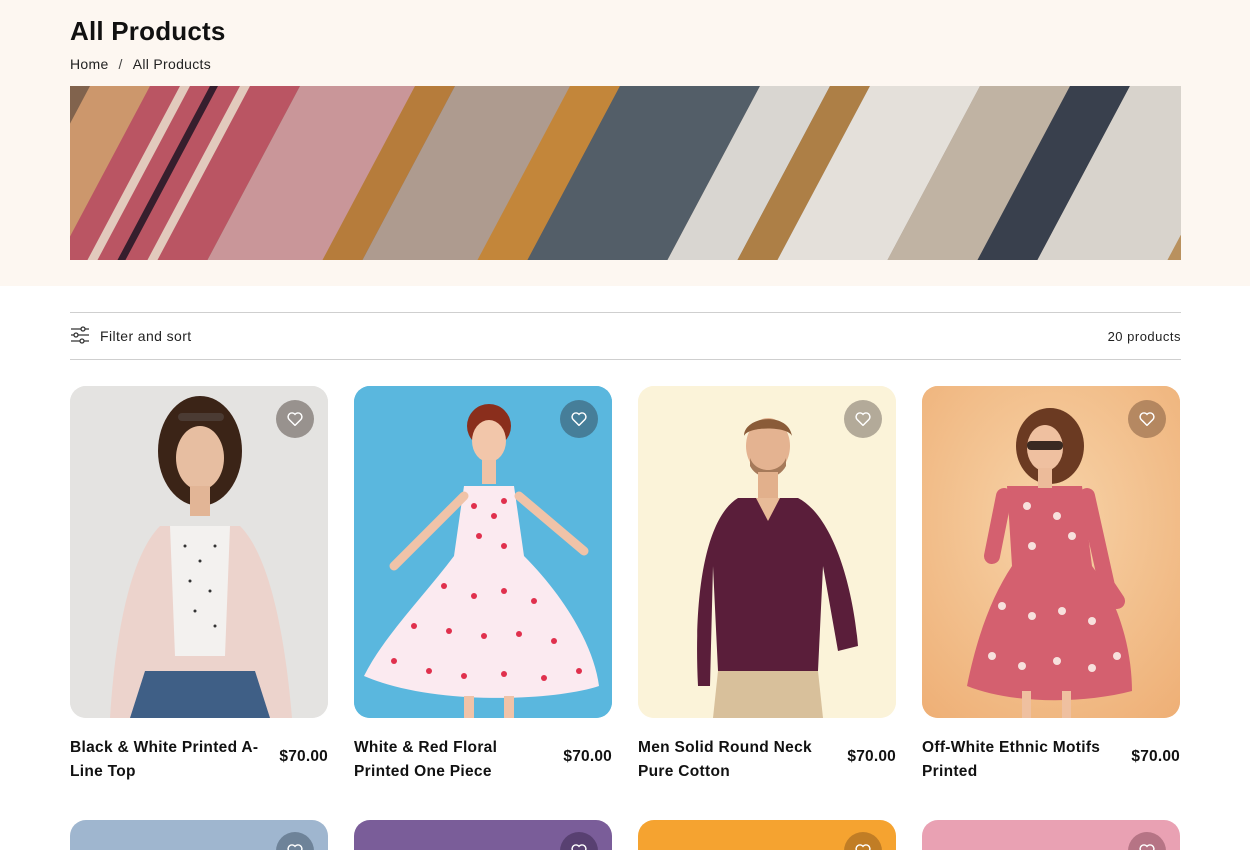 The height and width of the screenshot is (850, 1250). Describe the element at coordinates (148, 31) in the screenshot. I see `page-title: All Products` at that location.